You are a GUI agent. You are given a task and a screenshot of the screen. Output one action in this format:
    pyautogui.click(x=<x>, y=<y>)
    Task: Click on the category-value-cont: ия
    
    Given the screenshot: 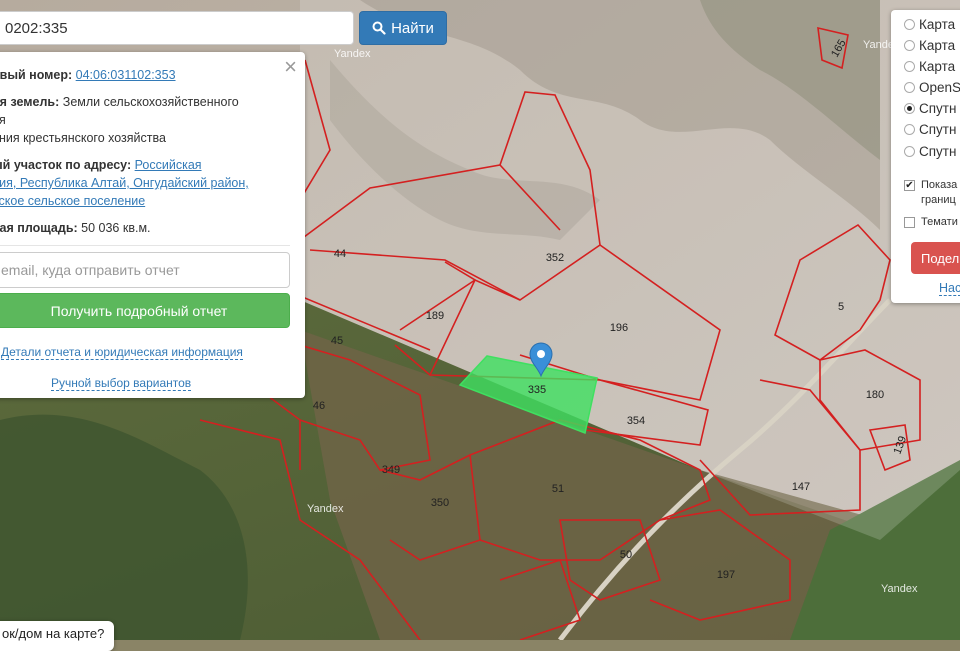 What is the action you would take?
    pyautogui.click(x=3, y=120)
    